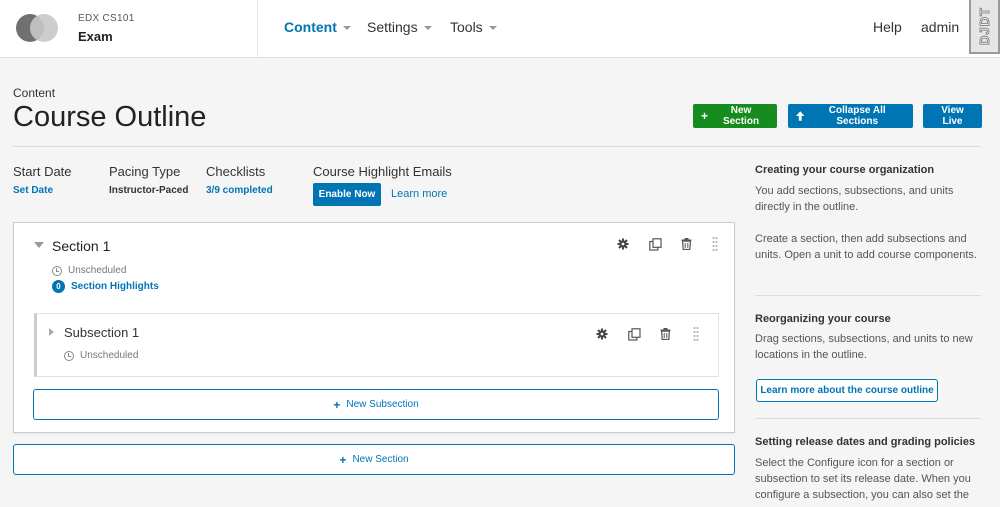 This screenshot has width=1000, height=507. What do you see at coordinates (44, 28) in the screenshot?
I see `logo-circle-right` at bounding box center [44, 28].